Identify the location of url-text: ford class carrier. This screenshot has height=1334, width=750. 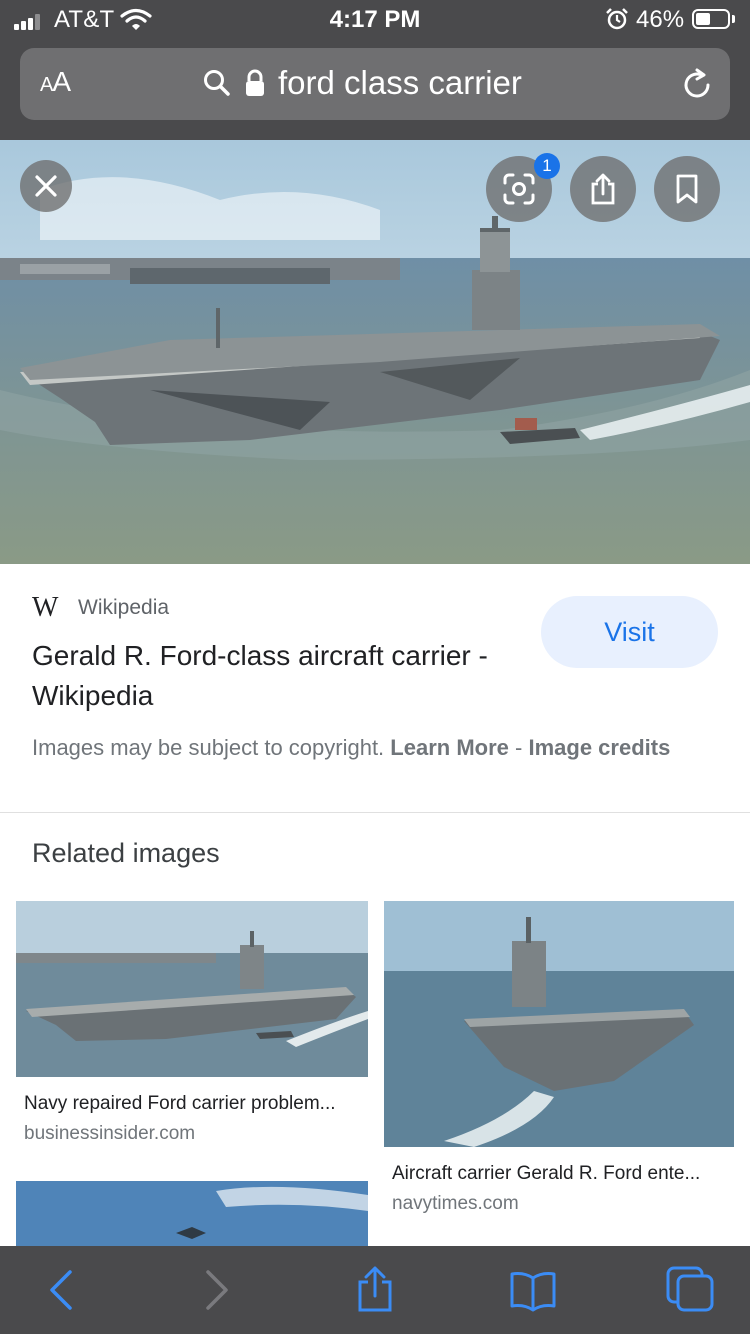
(400, 83).